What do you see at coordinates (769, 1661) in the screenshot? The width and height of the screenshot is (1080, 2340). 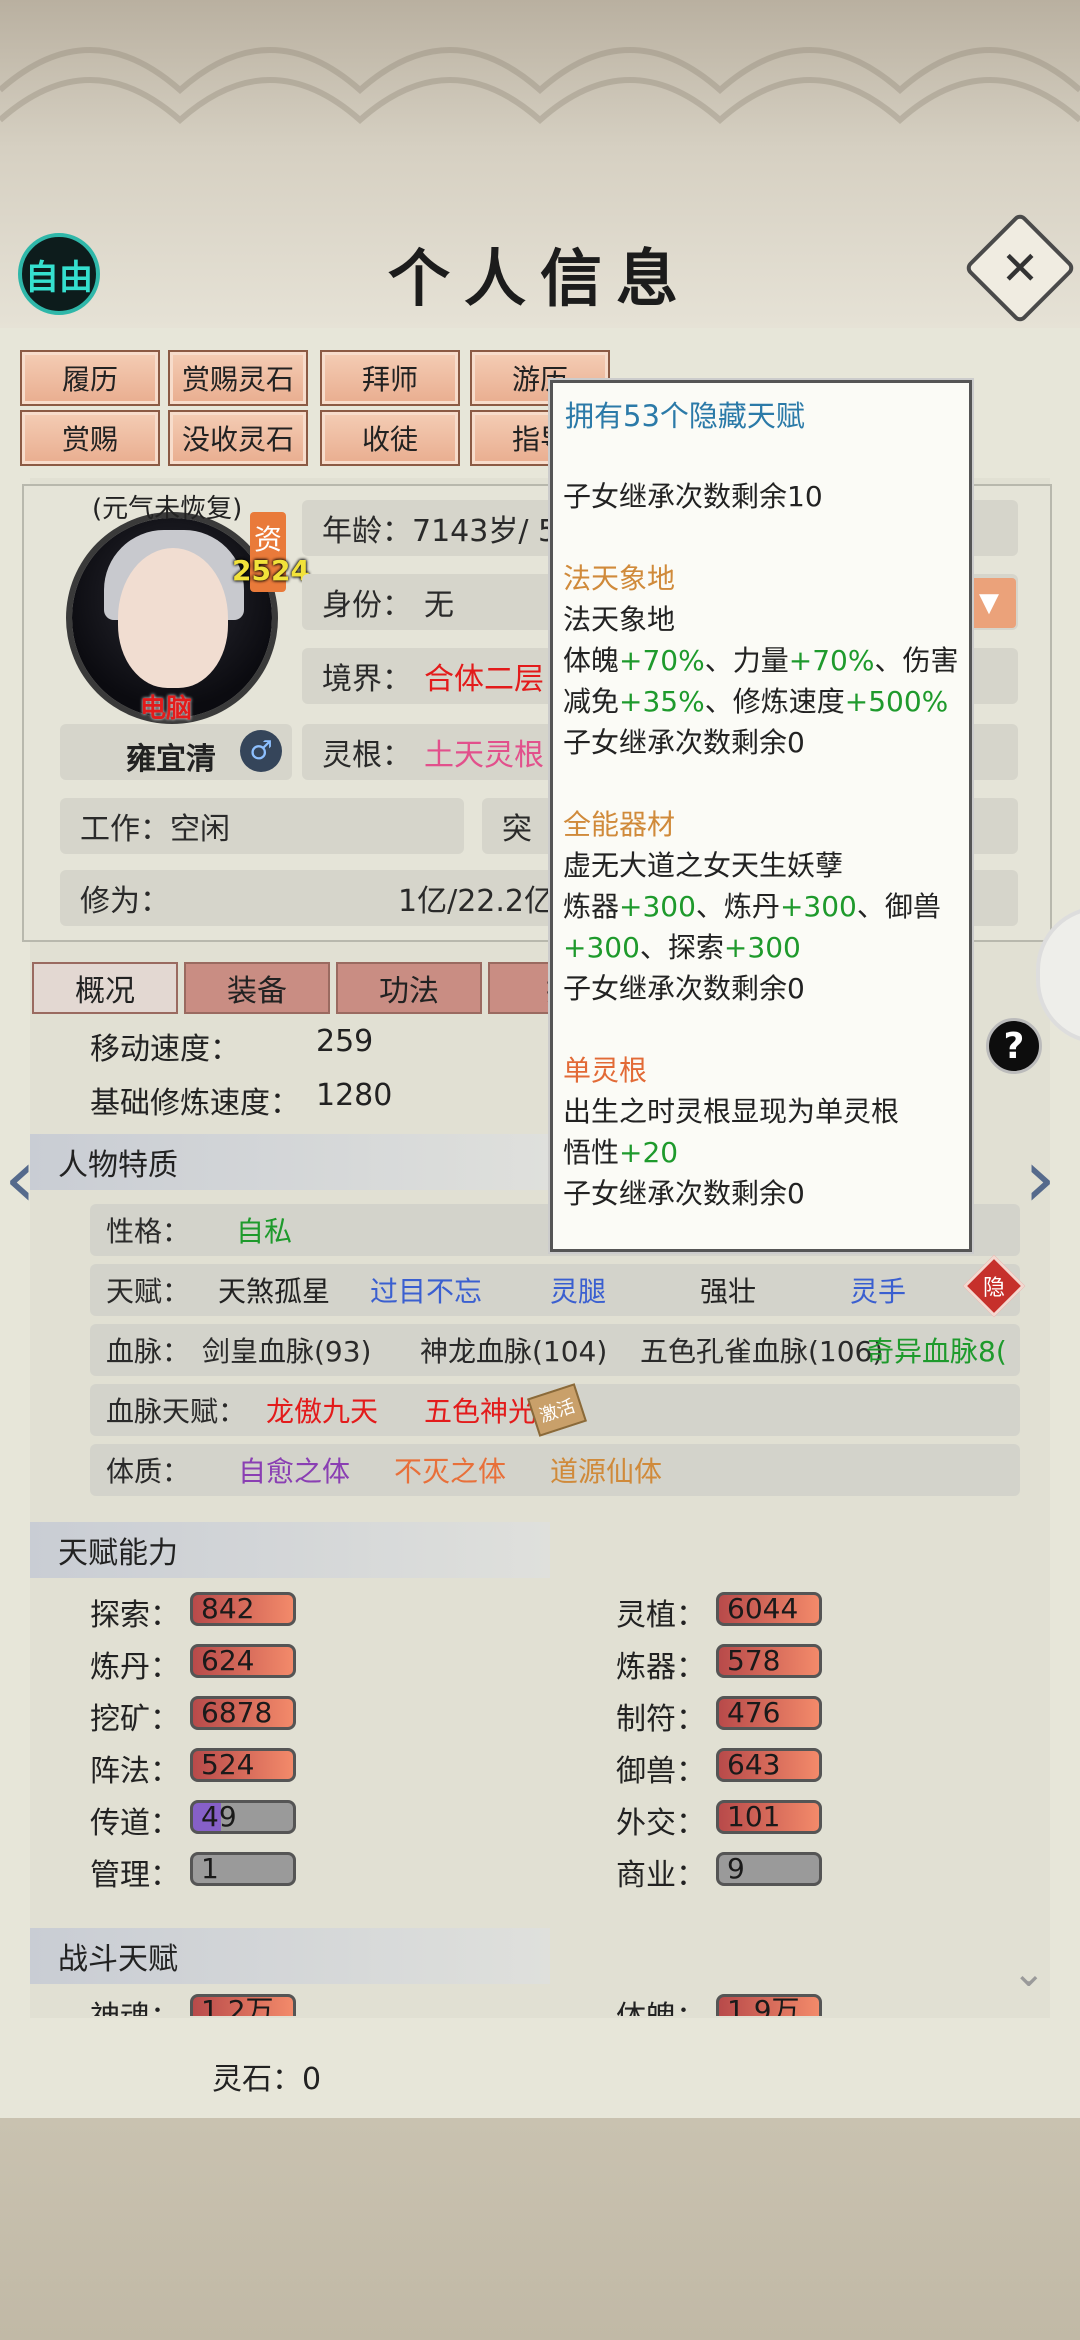 I see `ability-bar: 578` at bounding box center [769, 1661].